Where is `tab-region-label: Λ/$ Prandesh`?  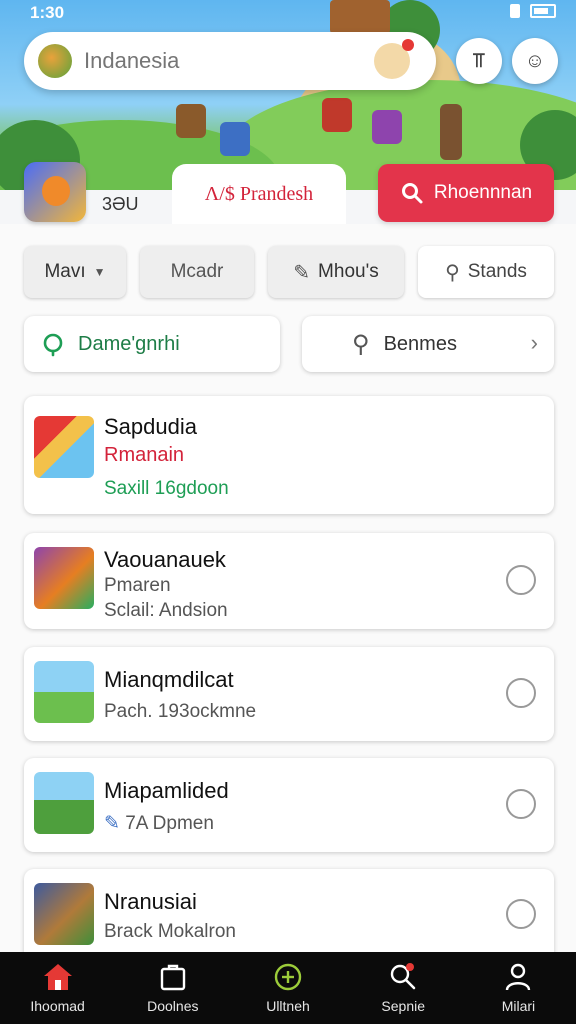
tab-region-label: Λ/$ Prandesh is located at coordinates (259, 193).